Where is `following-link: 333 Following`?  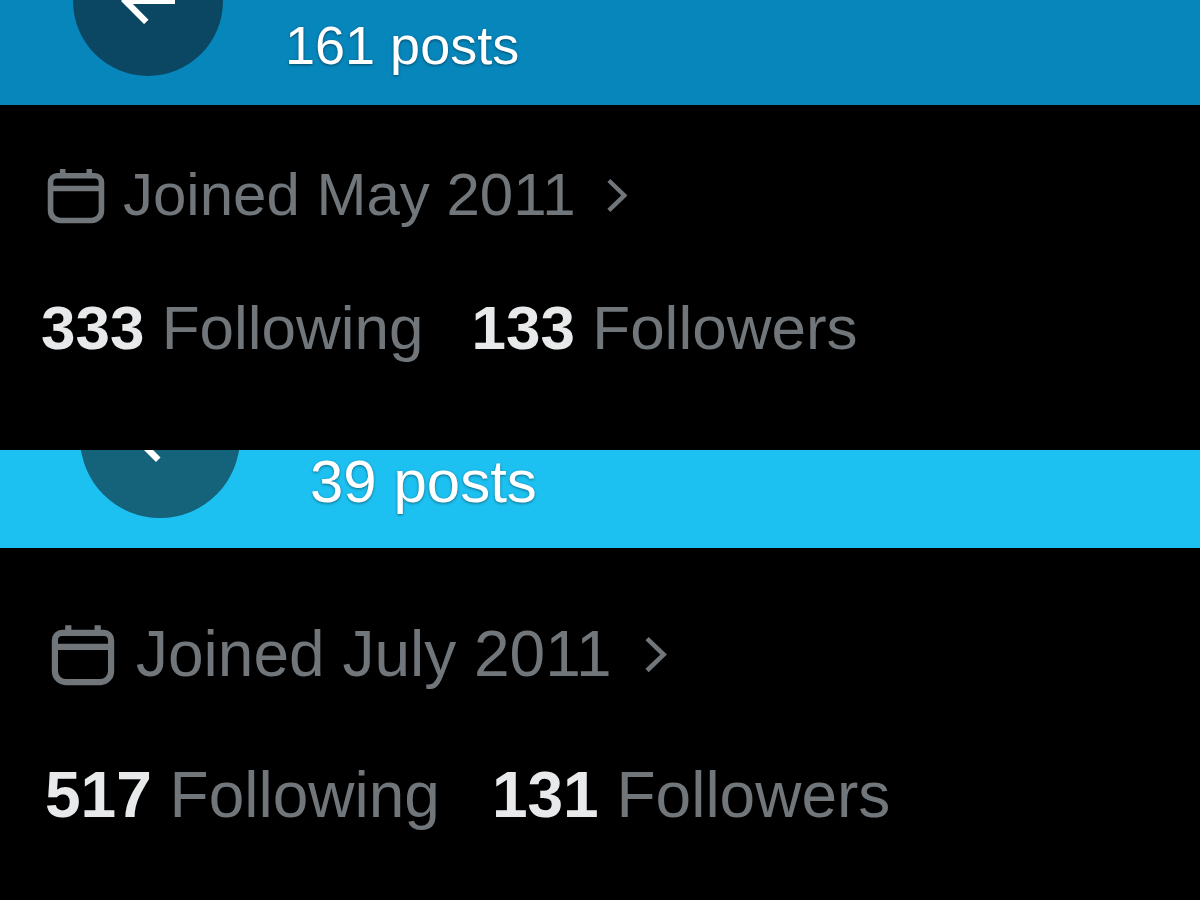
following-link: 333 Following is located at coordinates (232, 328).